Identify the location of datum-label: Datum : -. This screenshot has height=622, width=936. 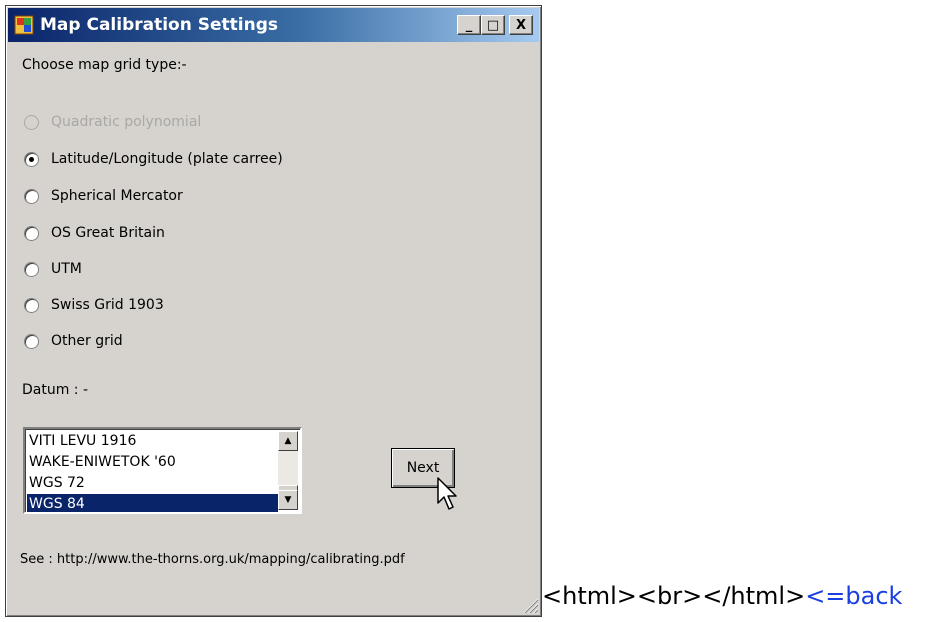
(55, 390).